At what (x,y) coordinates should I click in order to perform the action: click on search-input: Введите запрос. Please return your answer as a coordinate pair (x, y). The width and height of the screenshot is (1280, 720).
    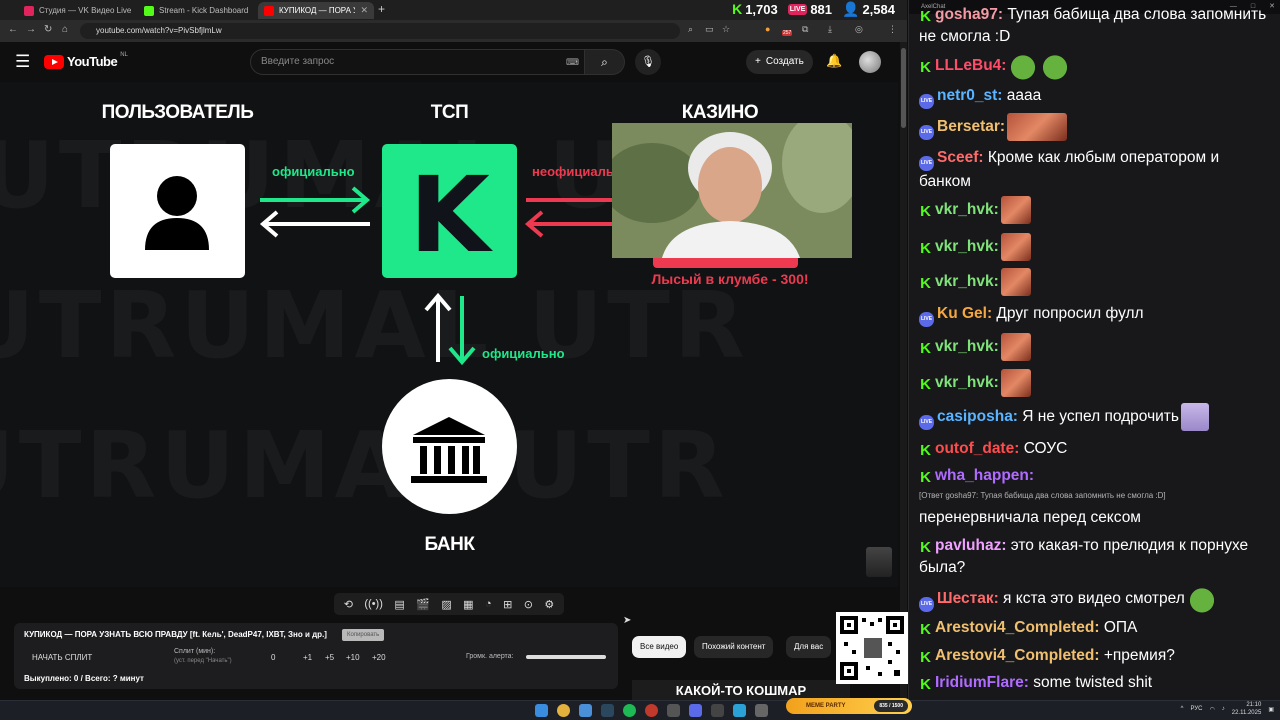
    Looking at the image, I should click on (417, 62).